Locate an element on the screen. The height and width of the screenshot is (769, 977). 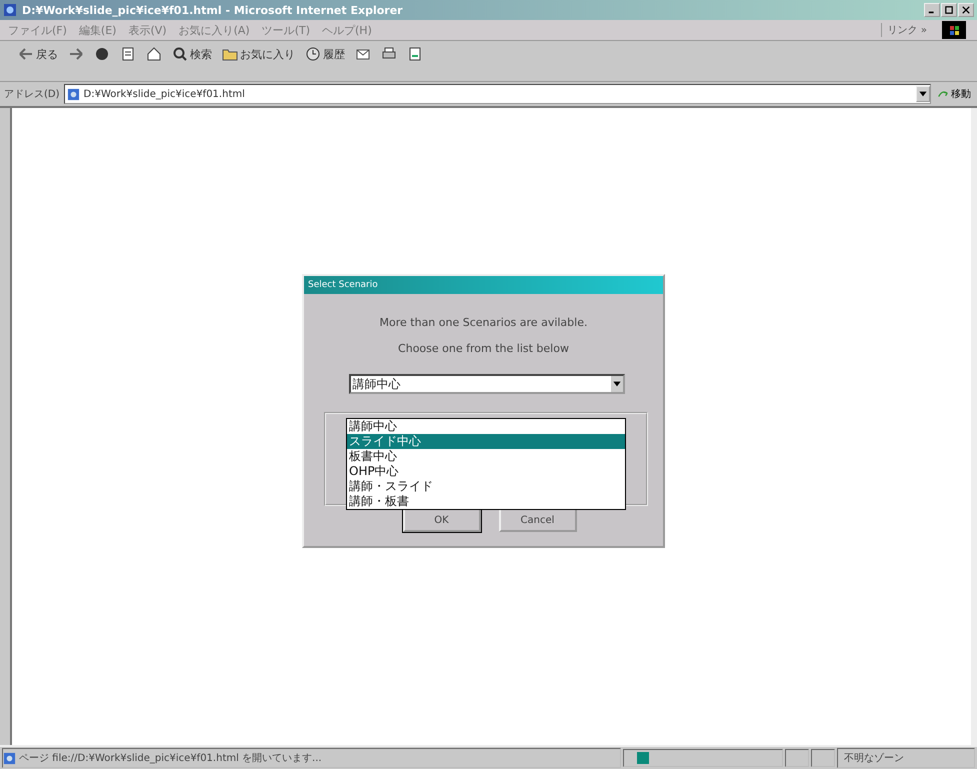
history-button: 履歴 is located at coordinates (325, 54).